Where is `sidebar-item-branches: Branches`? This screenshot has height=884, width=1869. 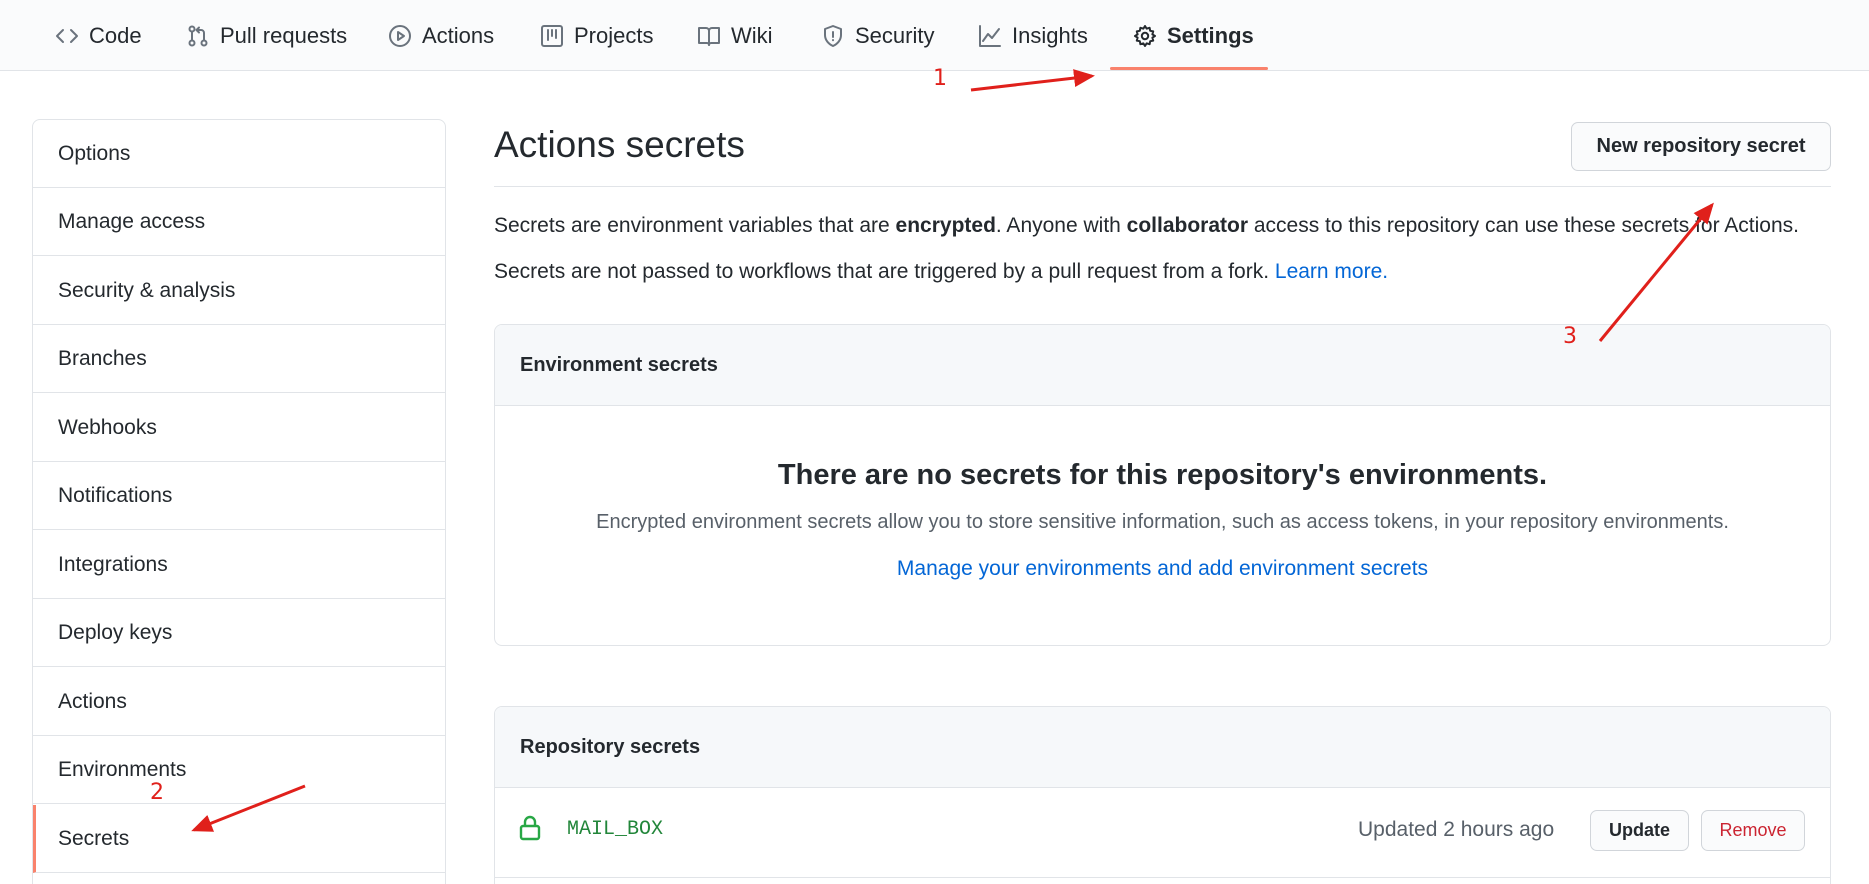
sidebar-item-branches: Branches is located at coordinates (239, 359).